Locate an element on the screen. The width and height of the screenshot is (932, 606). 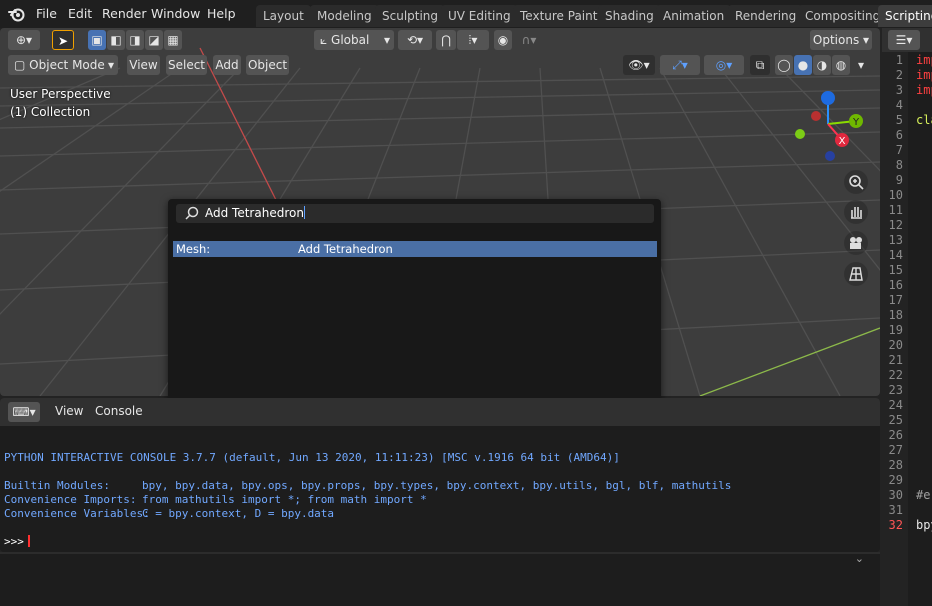
zoom-button is located at coordinates (856, 182).